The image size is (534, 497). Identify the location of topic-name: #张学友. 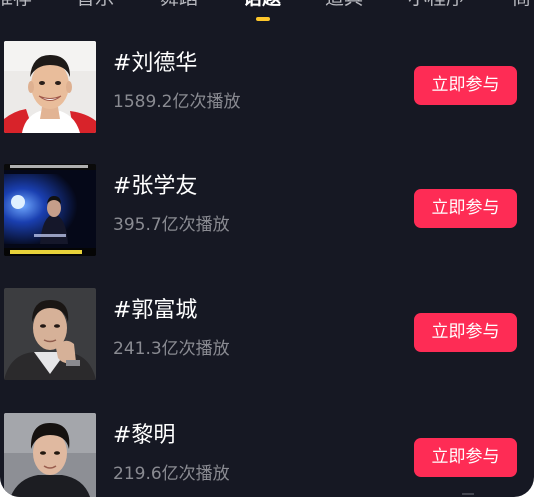
(155, 186).